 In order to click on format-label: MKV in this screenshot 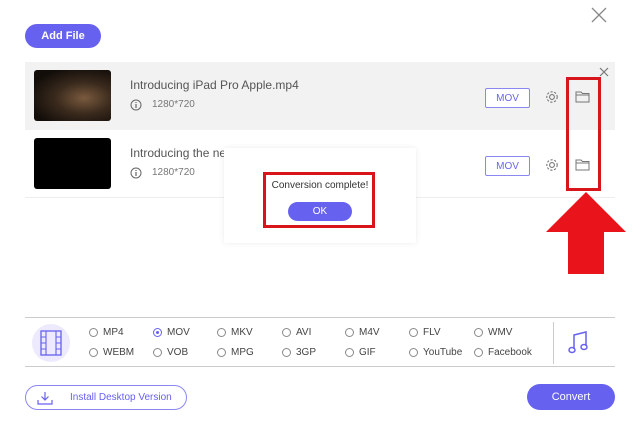, I will do `click(242, 332)`.